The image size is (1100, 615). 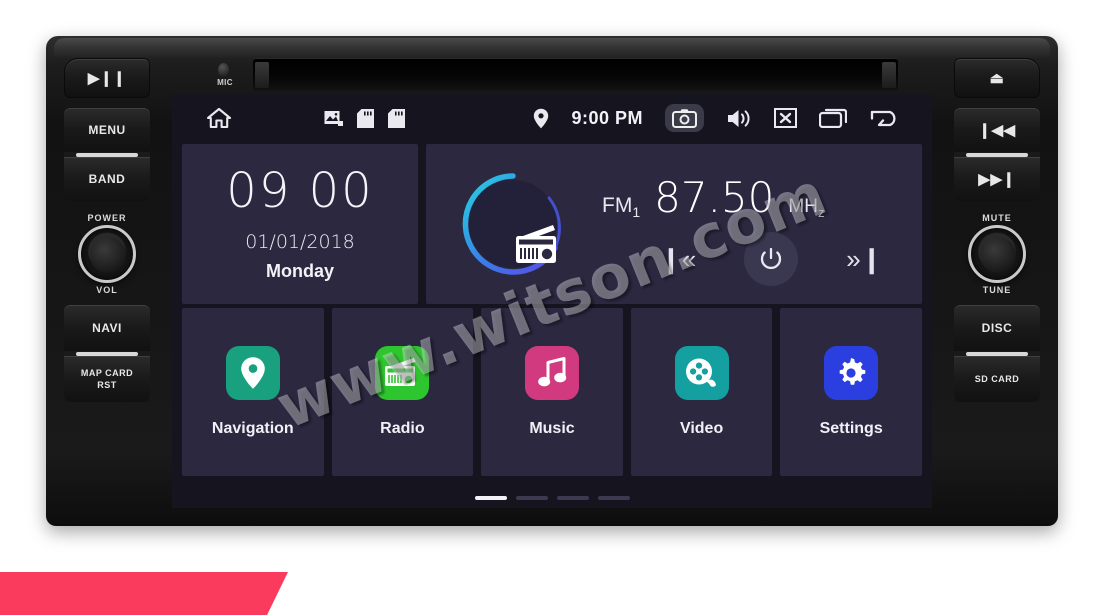 I want to click on radio-previous-button: ❙«, so click(x=678, y=259).